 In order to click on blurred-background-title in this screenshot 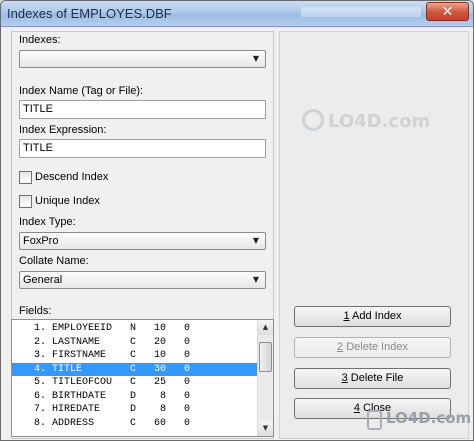, I will do `click(361, 12)`.